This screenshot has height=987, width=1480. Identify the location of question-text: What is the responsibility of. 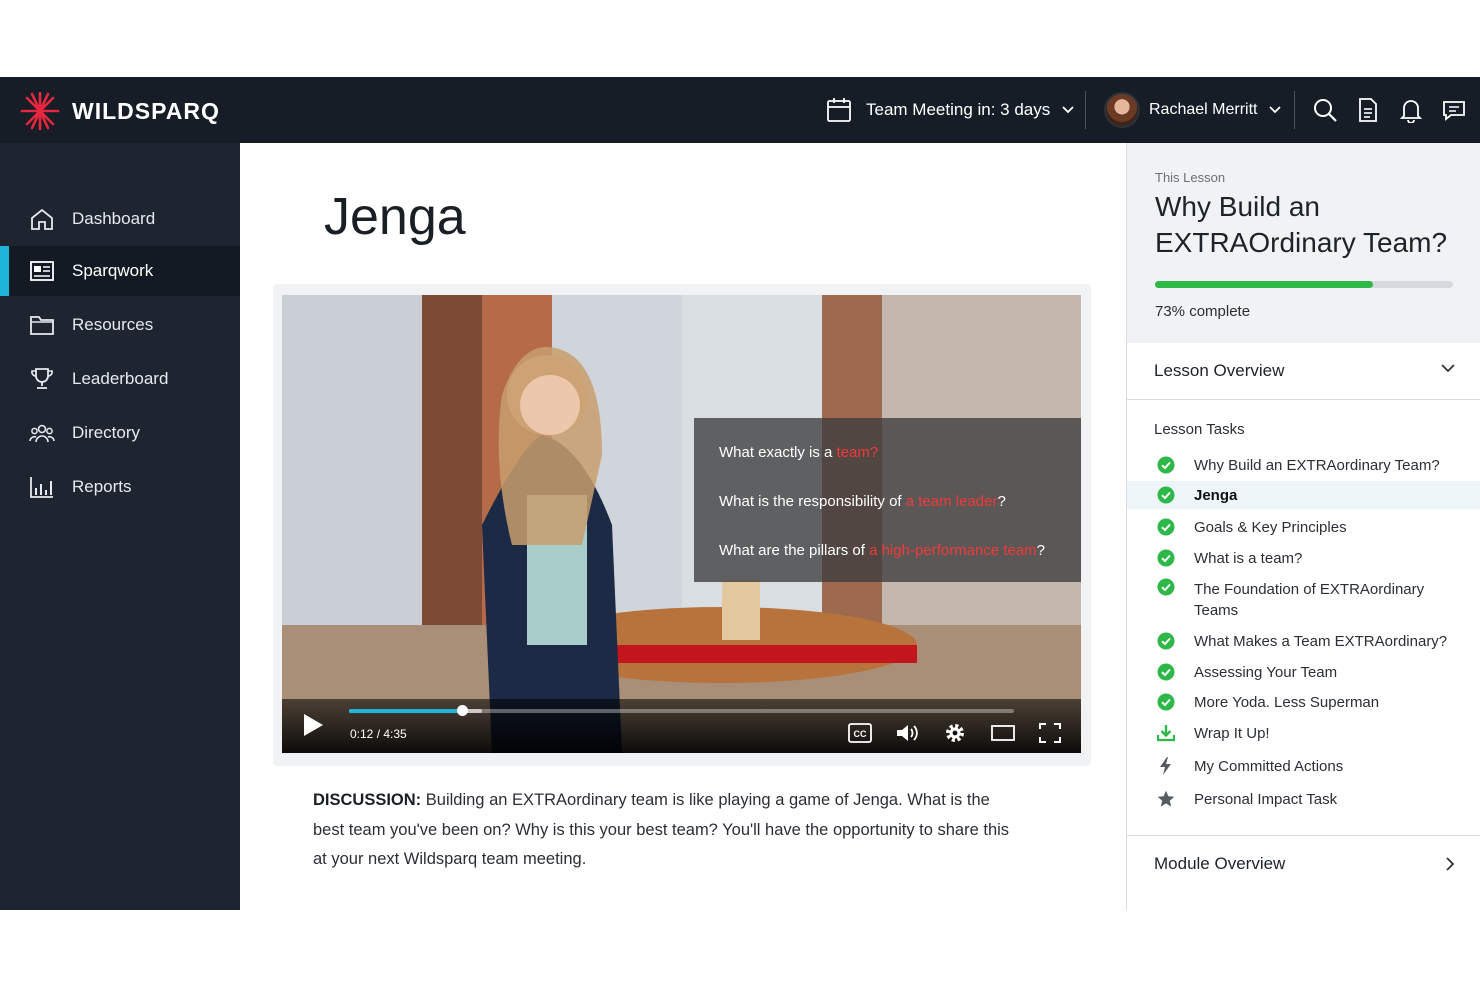
(812, 501).